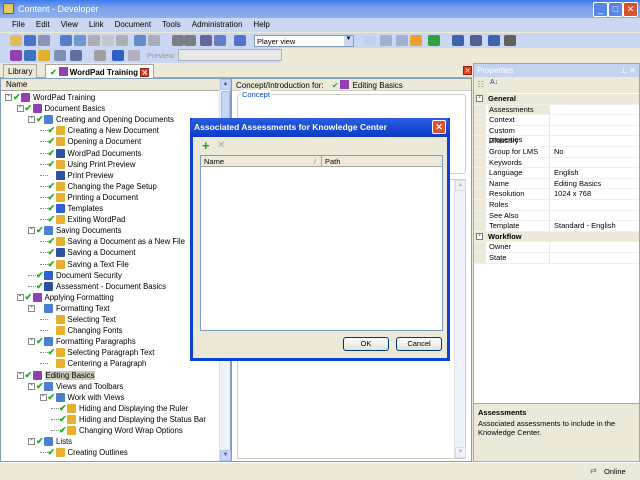 The height and width of the screenshot is (480, 640). Describe the element at coordinates (419, 344) in the screenshot. I see `cancel-button: Cancel` at that location.